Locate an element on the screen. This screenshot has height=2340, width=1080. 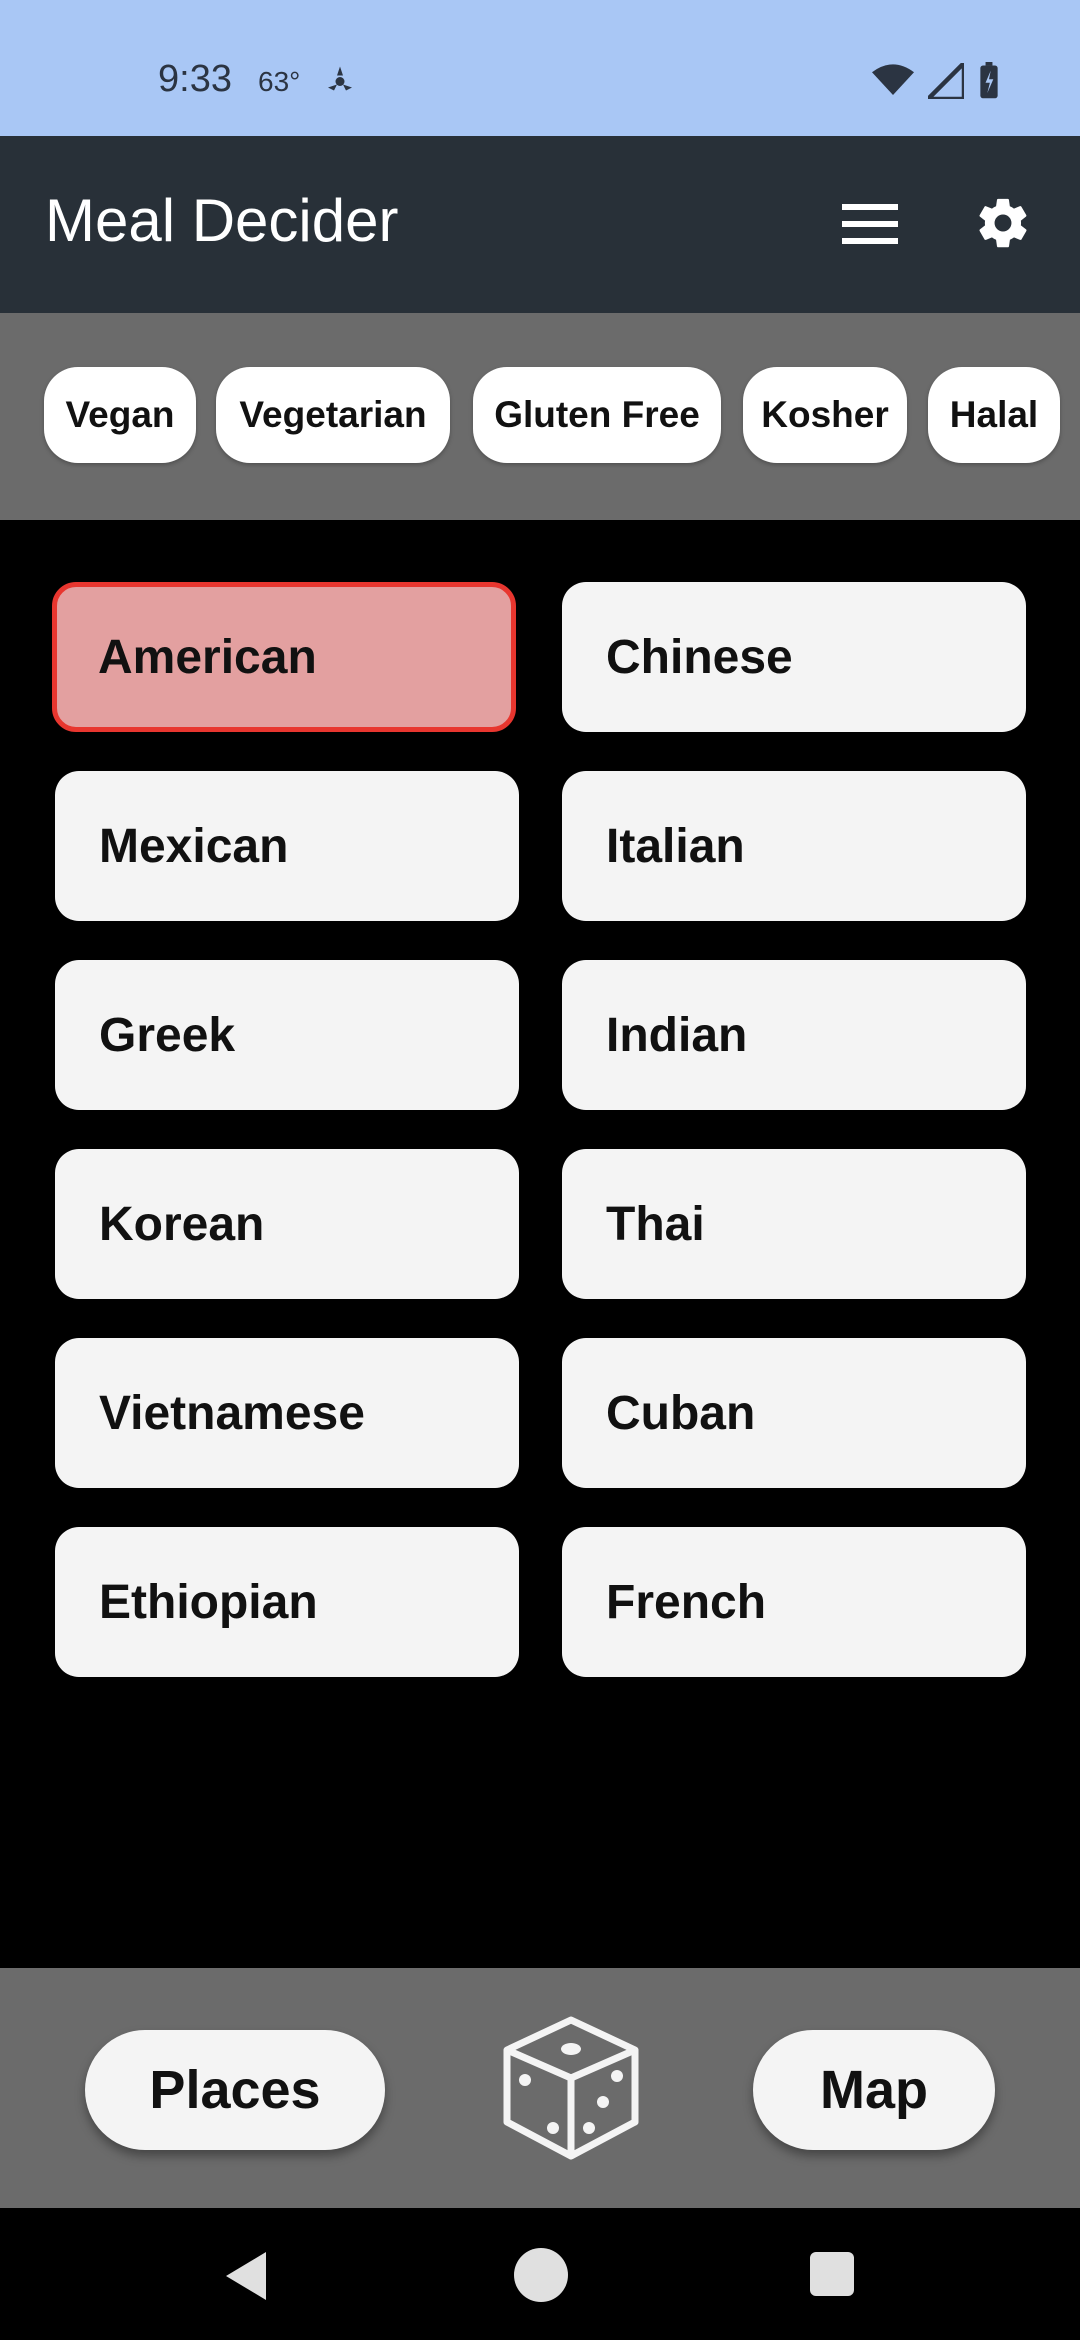
hamburger-menu-icon is located at coordinates (870, 224).